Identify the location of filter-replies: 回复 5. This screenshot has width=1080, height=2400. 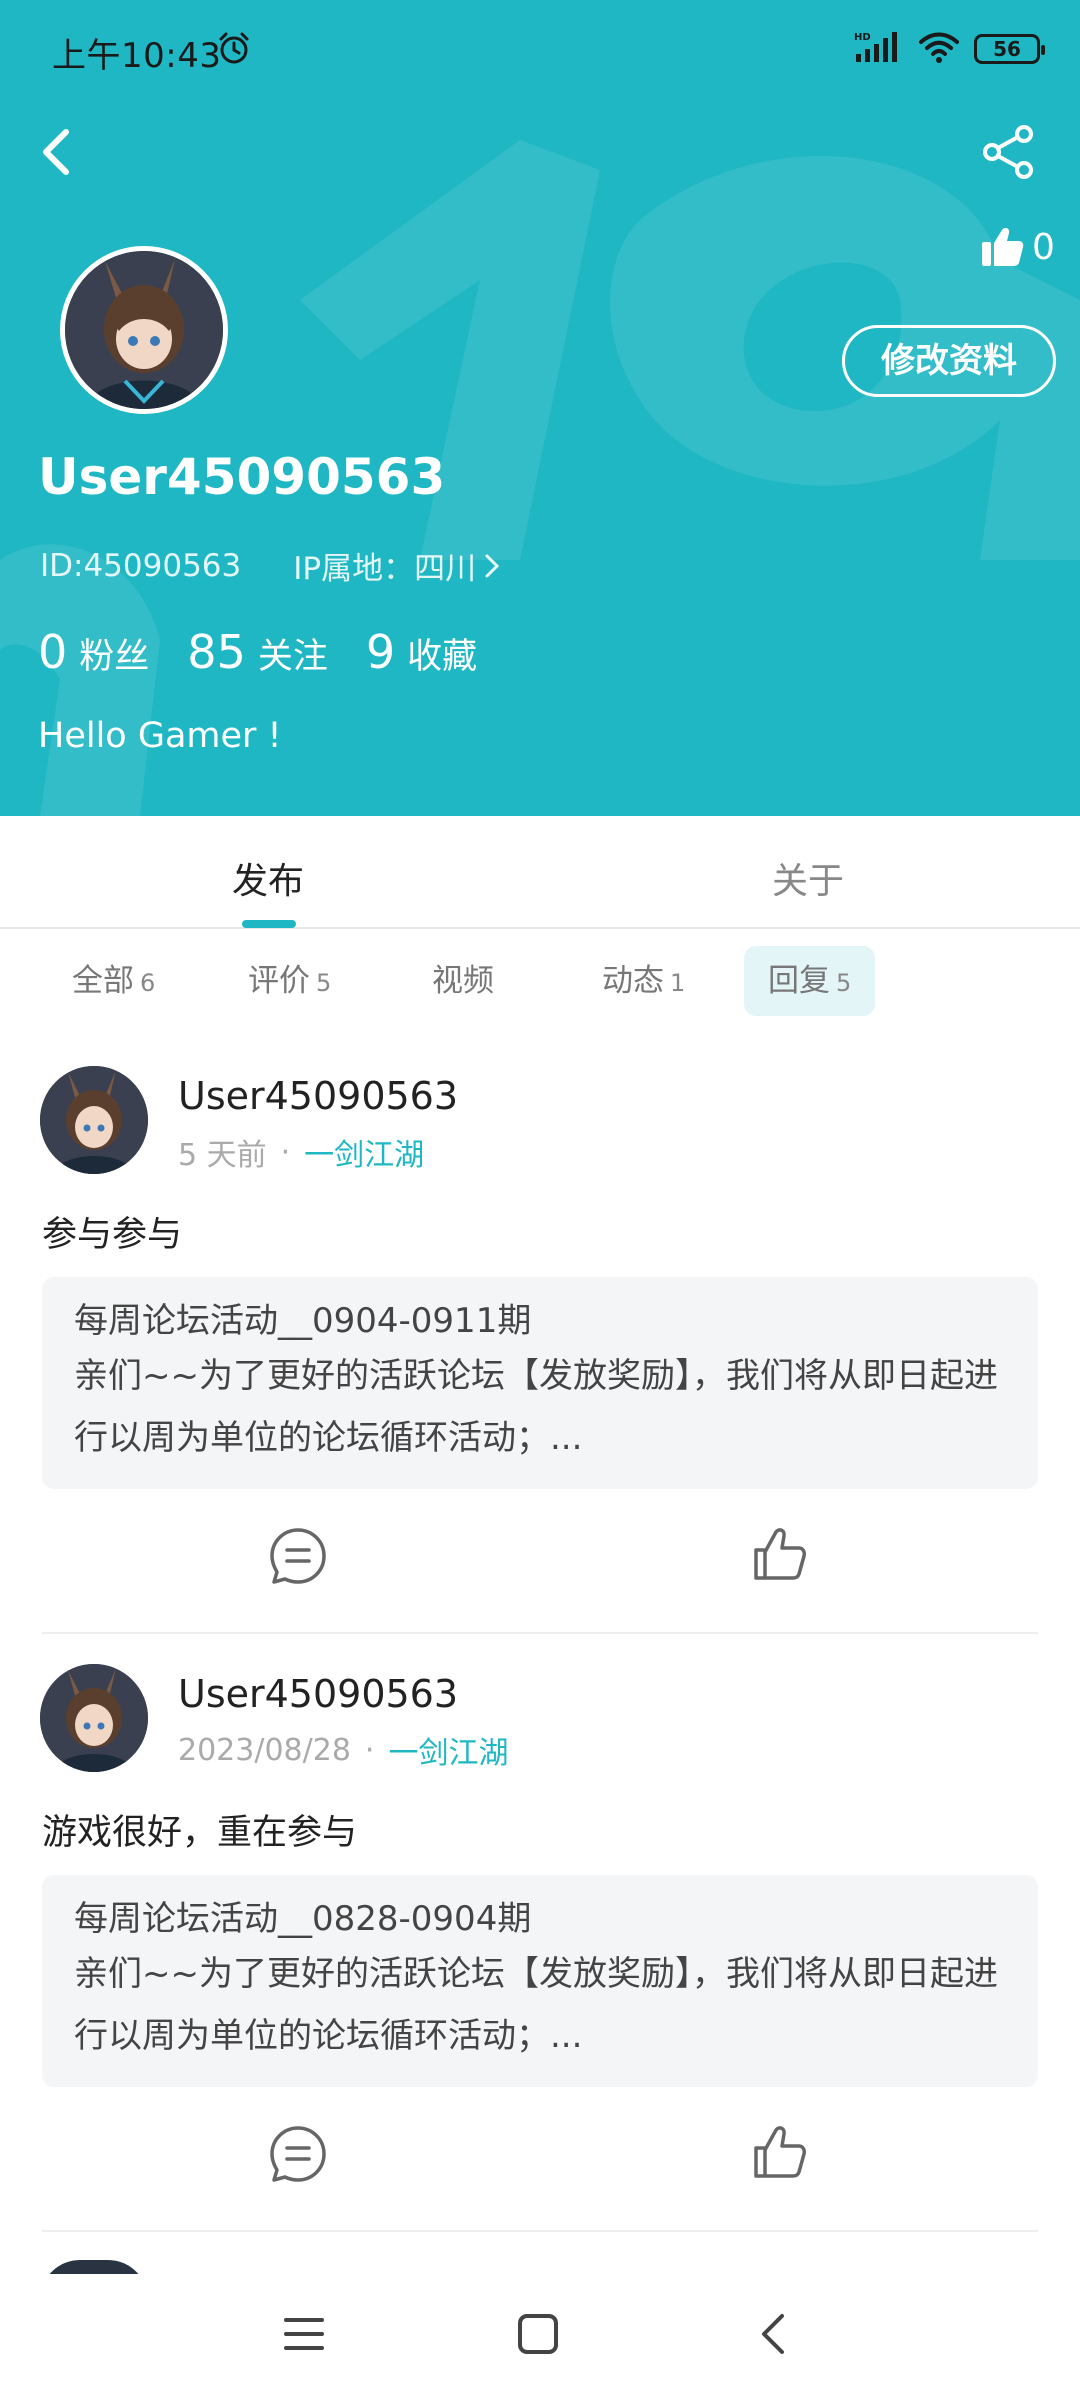
(810, 981).